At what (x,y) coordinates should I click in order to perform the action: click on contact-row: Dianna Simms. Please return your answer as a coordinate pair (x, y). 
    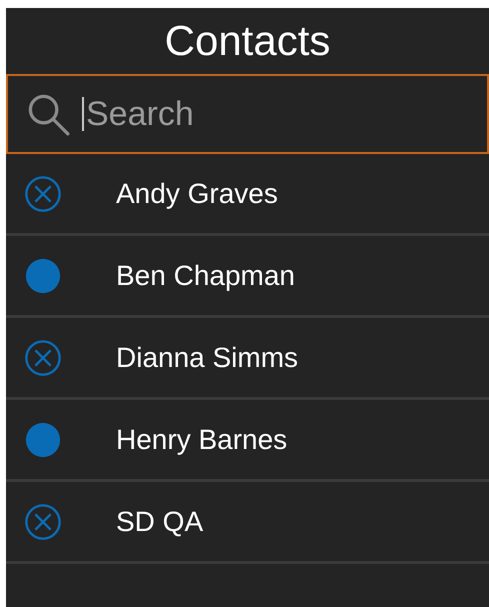
    Looking at the image, I should click on (247, 359).